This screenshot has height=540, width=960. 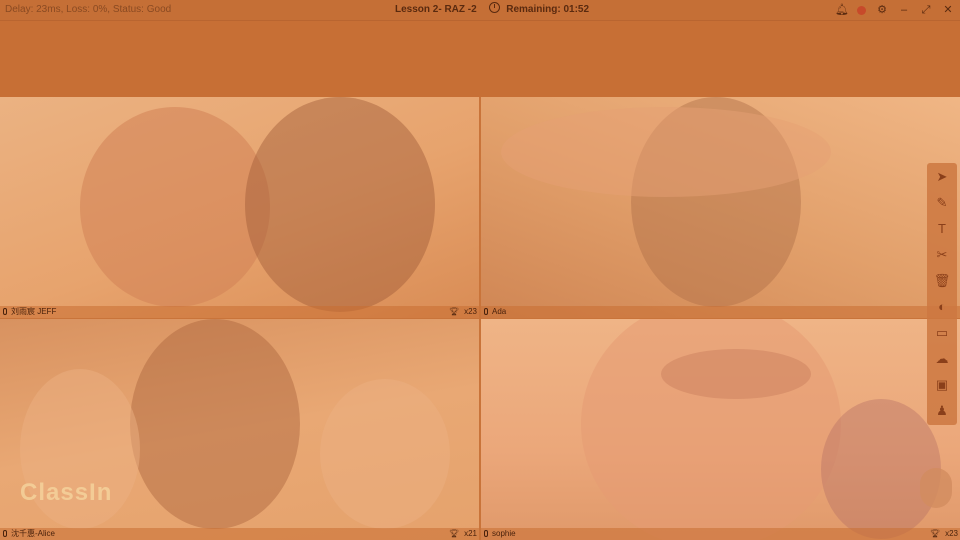 I want to click on blackboard-area, so click(x=480, y=59).